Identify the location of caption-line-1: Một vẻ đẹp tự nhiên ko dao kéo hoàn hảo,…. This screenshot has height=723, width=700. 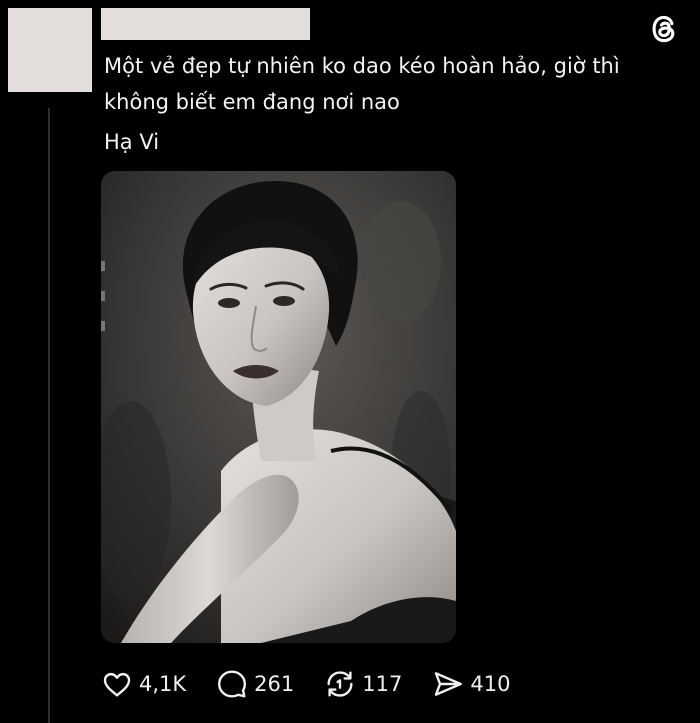
(362, 66).